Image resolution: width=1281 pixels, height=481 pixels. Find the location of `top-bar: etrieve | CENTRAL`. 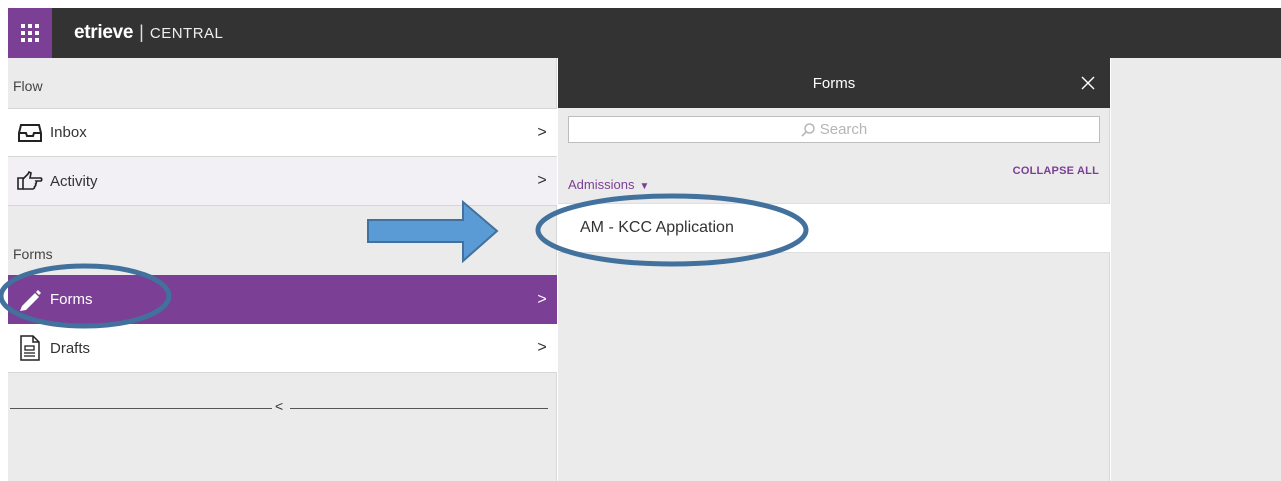

top-bar: etrieve | CENTRAL is located at coordinates (644, 33).